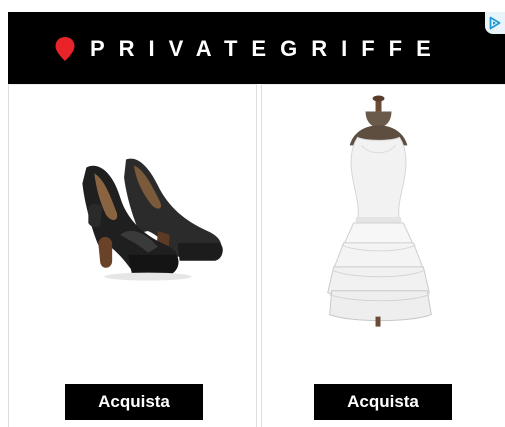 The height and width of the screenshot is (427, 505). I want to click on adchoices-button, so click(495, 23).